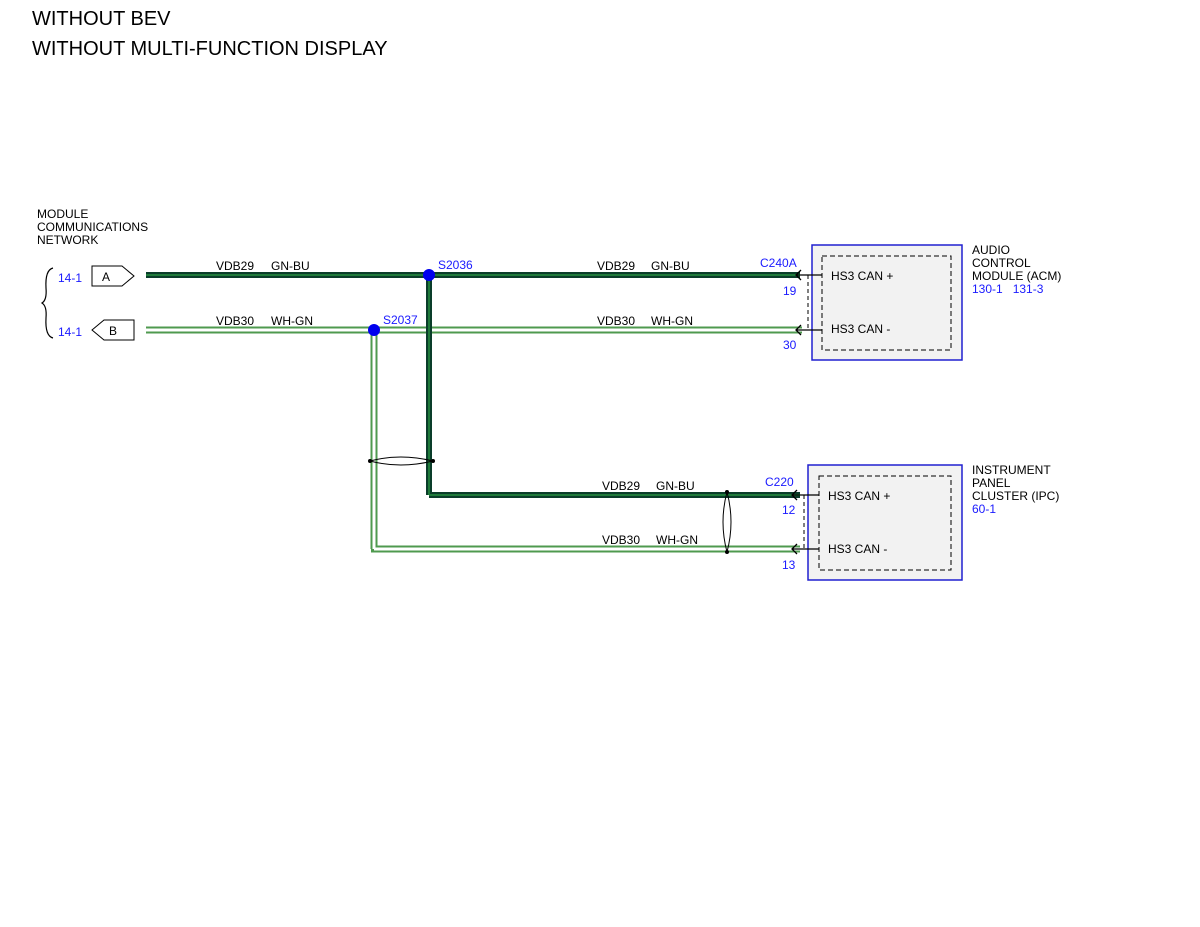 Image resolution: width=1200 pixels, height=927 pixels. What do you see at coordinates (862, 276) in the screenshot?
I see `acm-pin-19-label: HS3 CAN +` at bounding box center [862, 276].